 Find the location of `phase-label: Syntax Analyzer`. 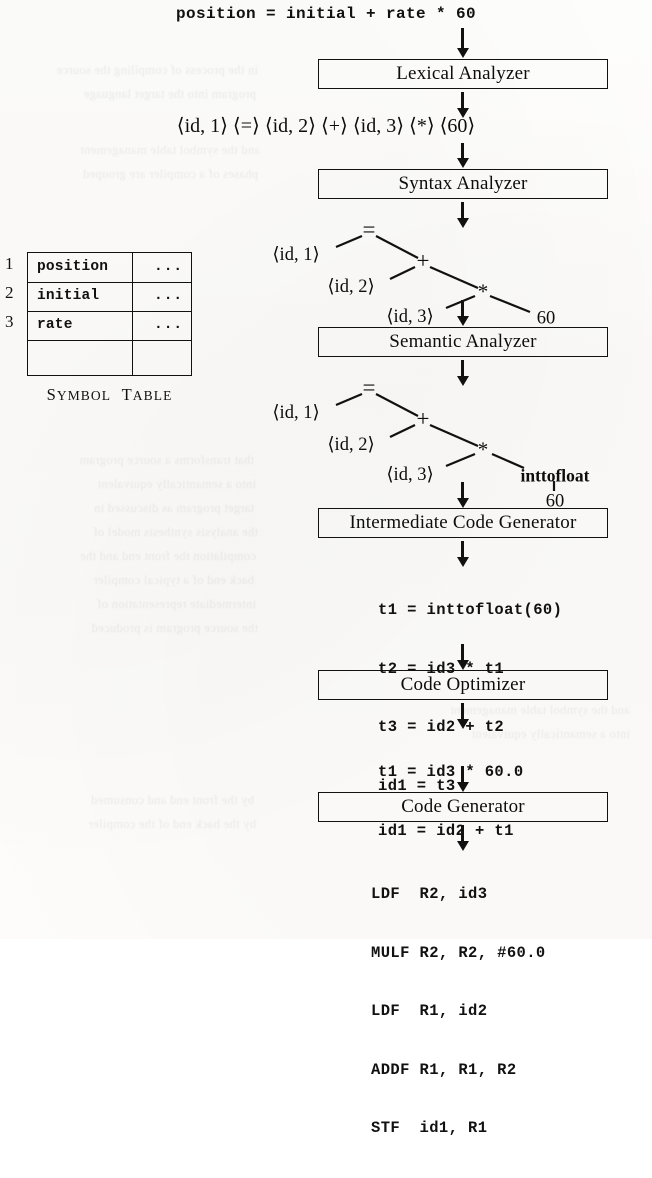

phase-label: Syntax Analyzer is located at coordinates (463, 183).